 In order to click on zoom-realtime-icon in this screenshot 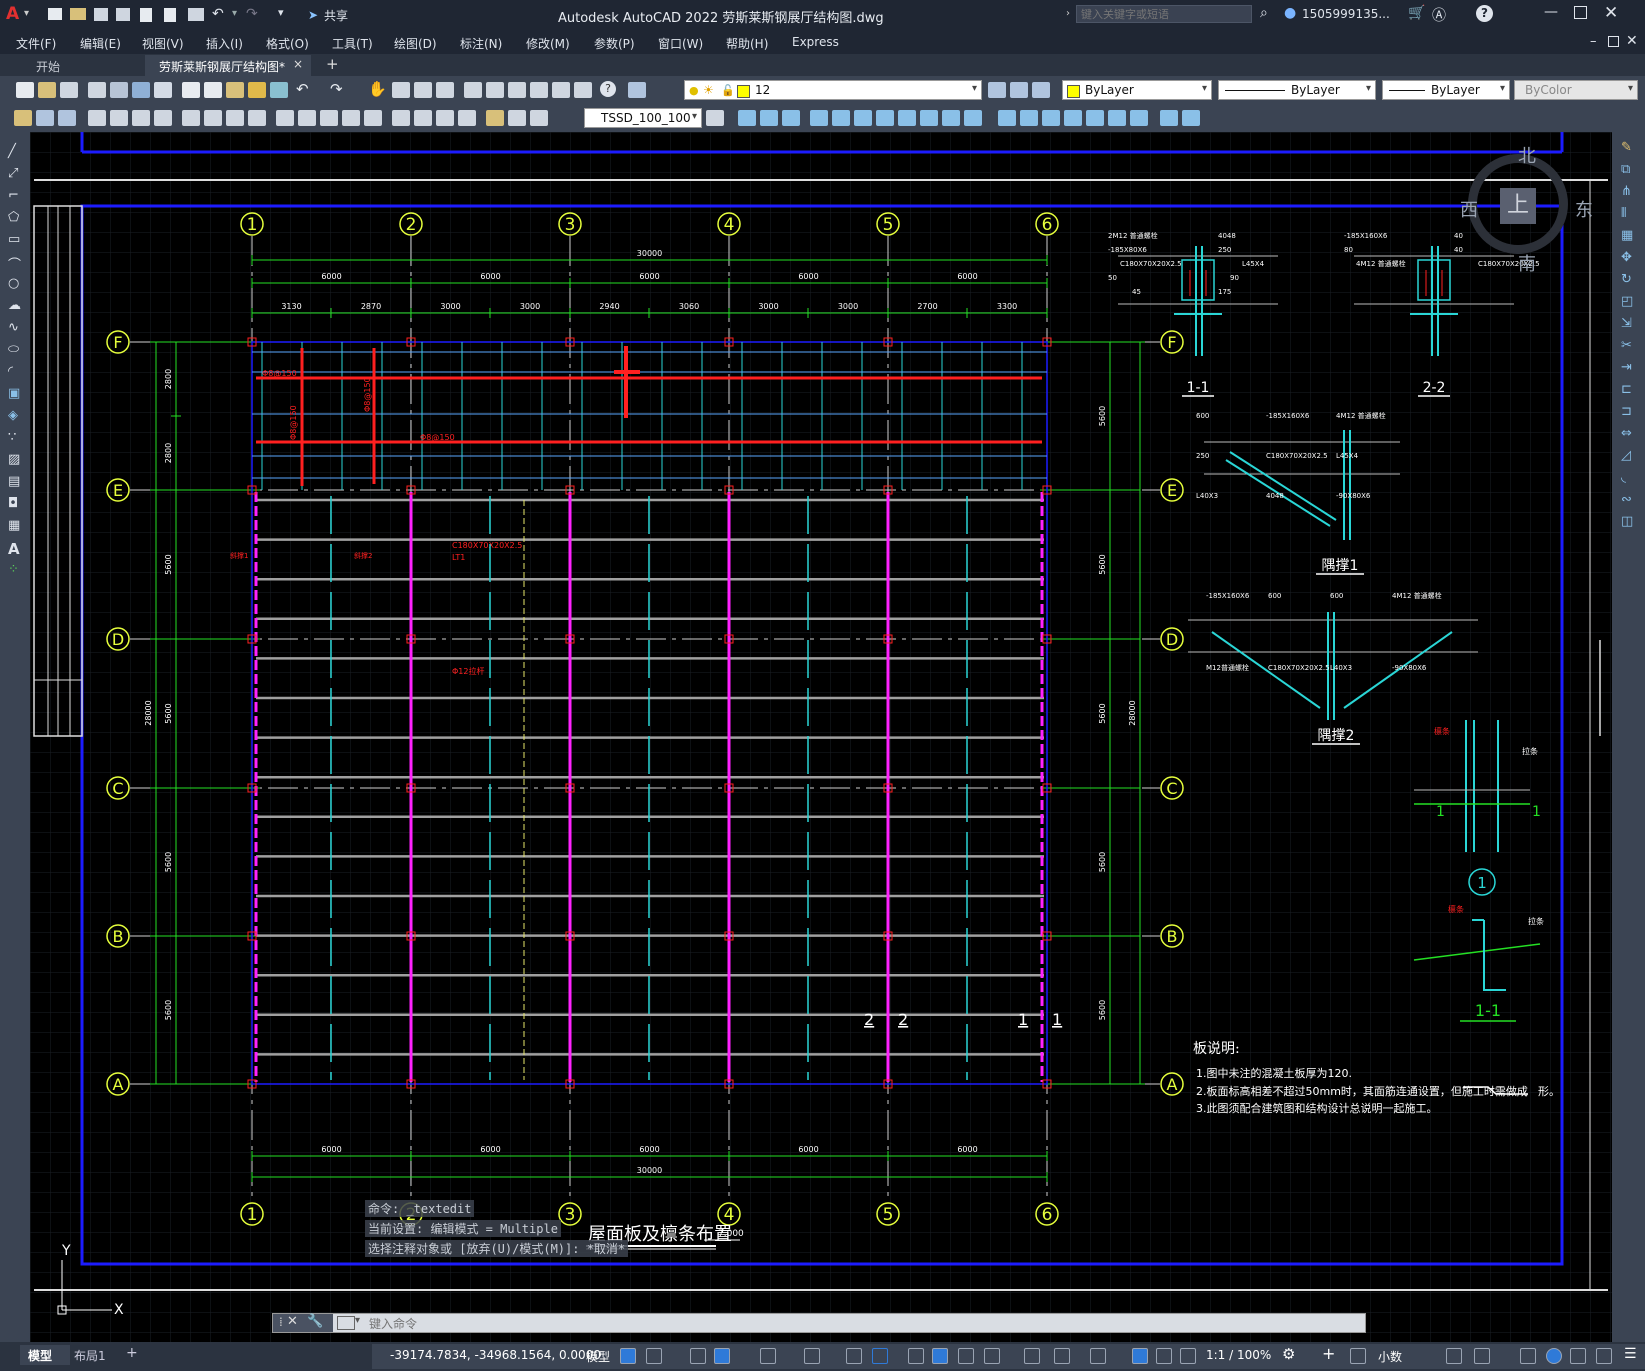, I will do `click(401, 90)`.